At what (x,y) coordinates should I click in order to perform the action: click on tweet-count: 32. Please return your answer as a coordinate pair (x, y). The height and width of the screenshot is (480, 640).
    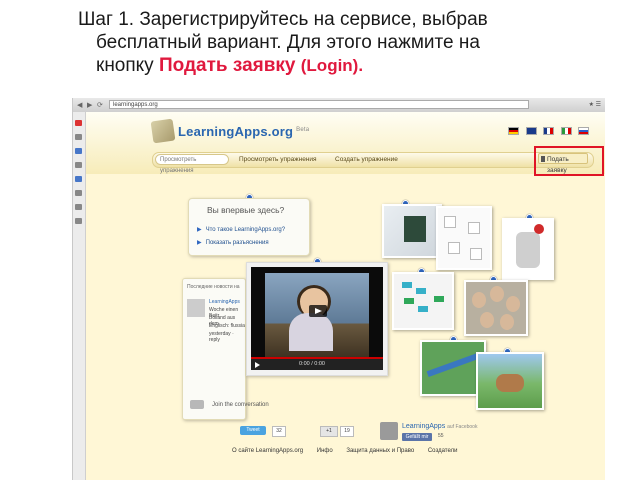
    Looking at the image, I should click on (279, 431).